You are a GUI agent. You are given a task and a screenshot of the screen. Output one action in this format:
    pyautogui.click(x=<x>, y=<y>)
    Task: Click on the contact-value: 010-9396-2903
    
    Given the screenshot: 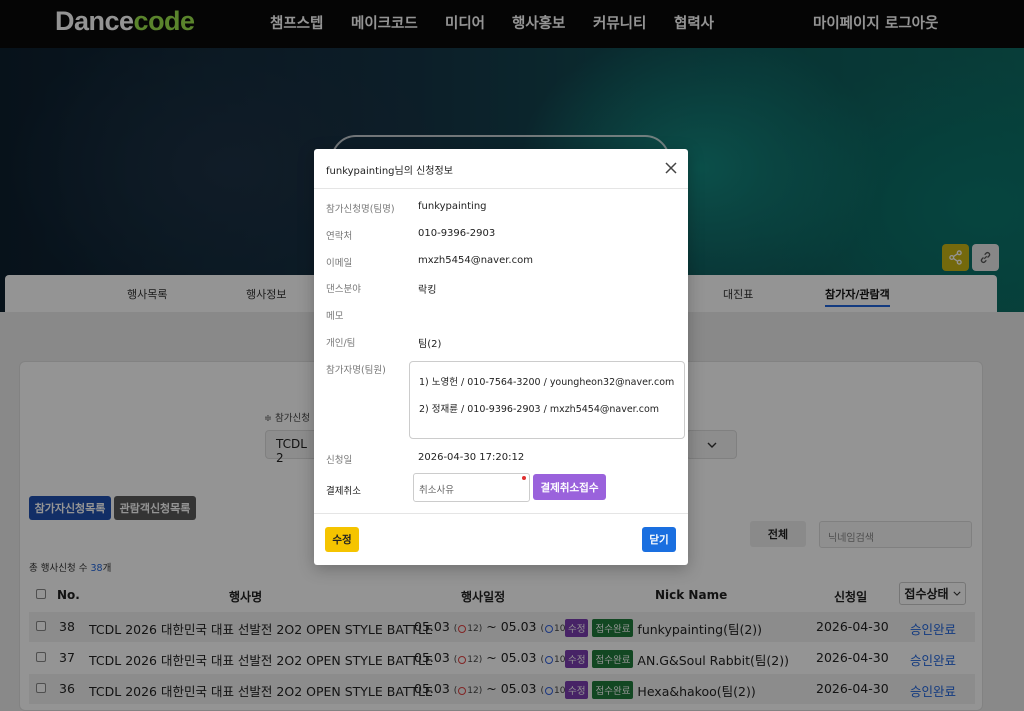 What is the action you would take?
    pyautogui.click(x=457, y=233)
    